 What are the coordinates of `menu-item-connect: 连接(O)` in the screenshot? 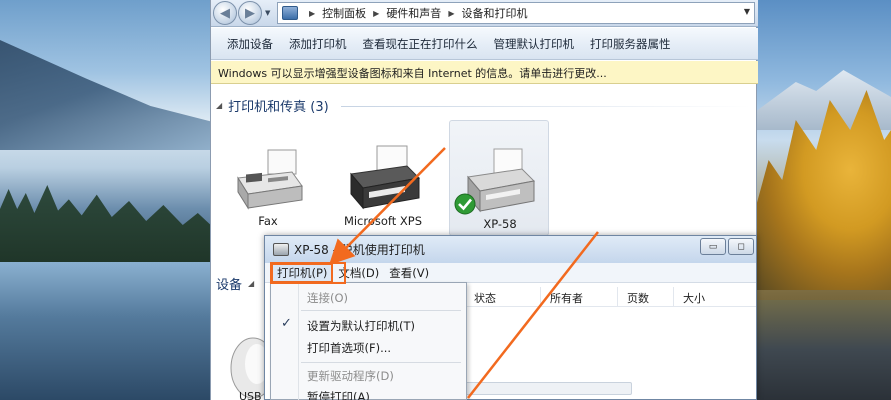 It's located at (327, 298).